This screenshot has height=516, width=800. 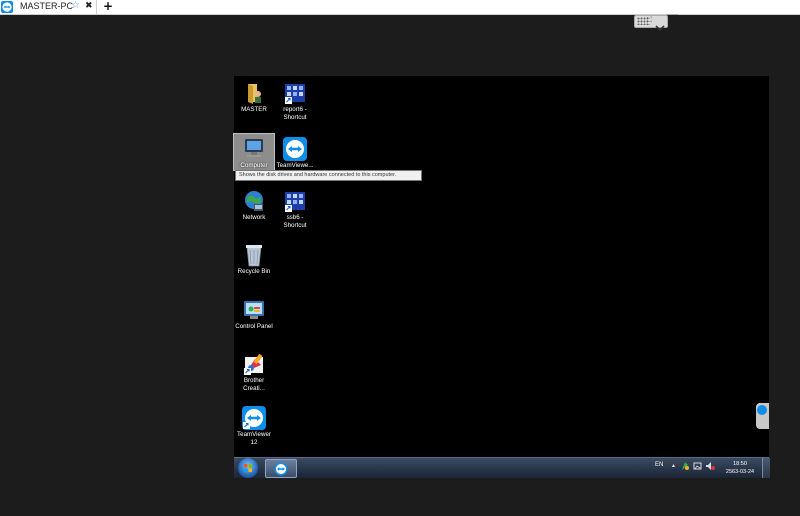 I want to click on user-folder-icon, so click(x=254, y=93).